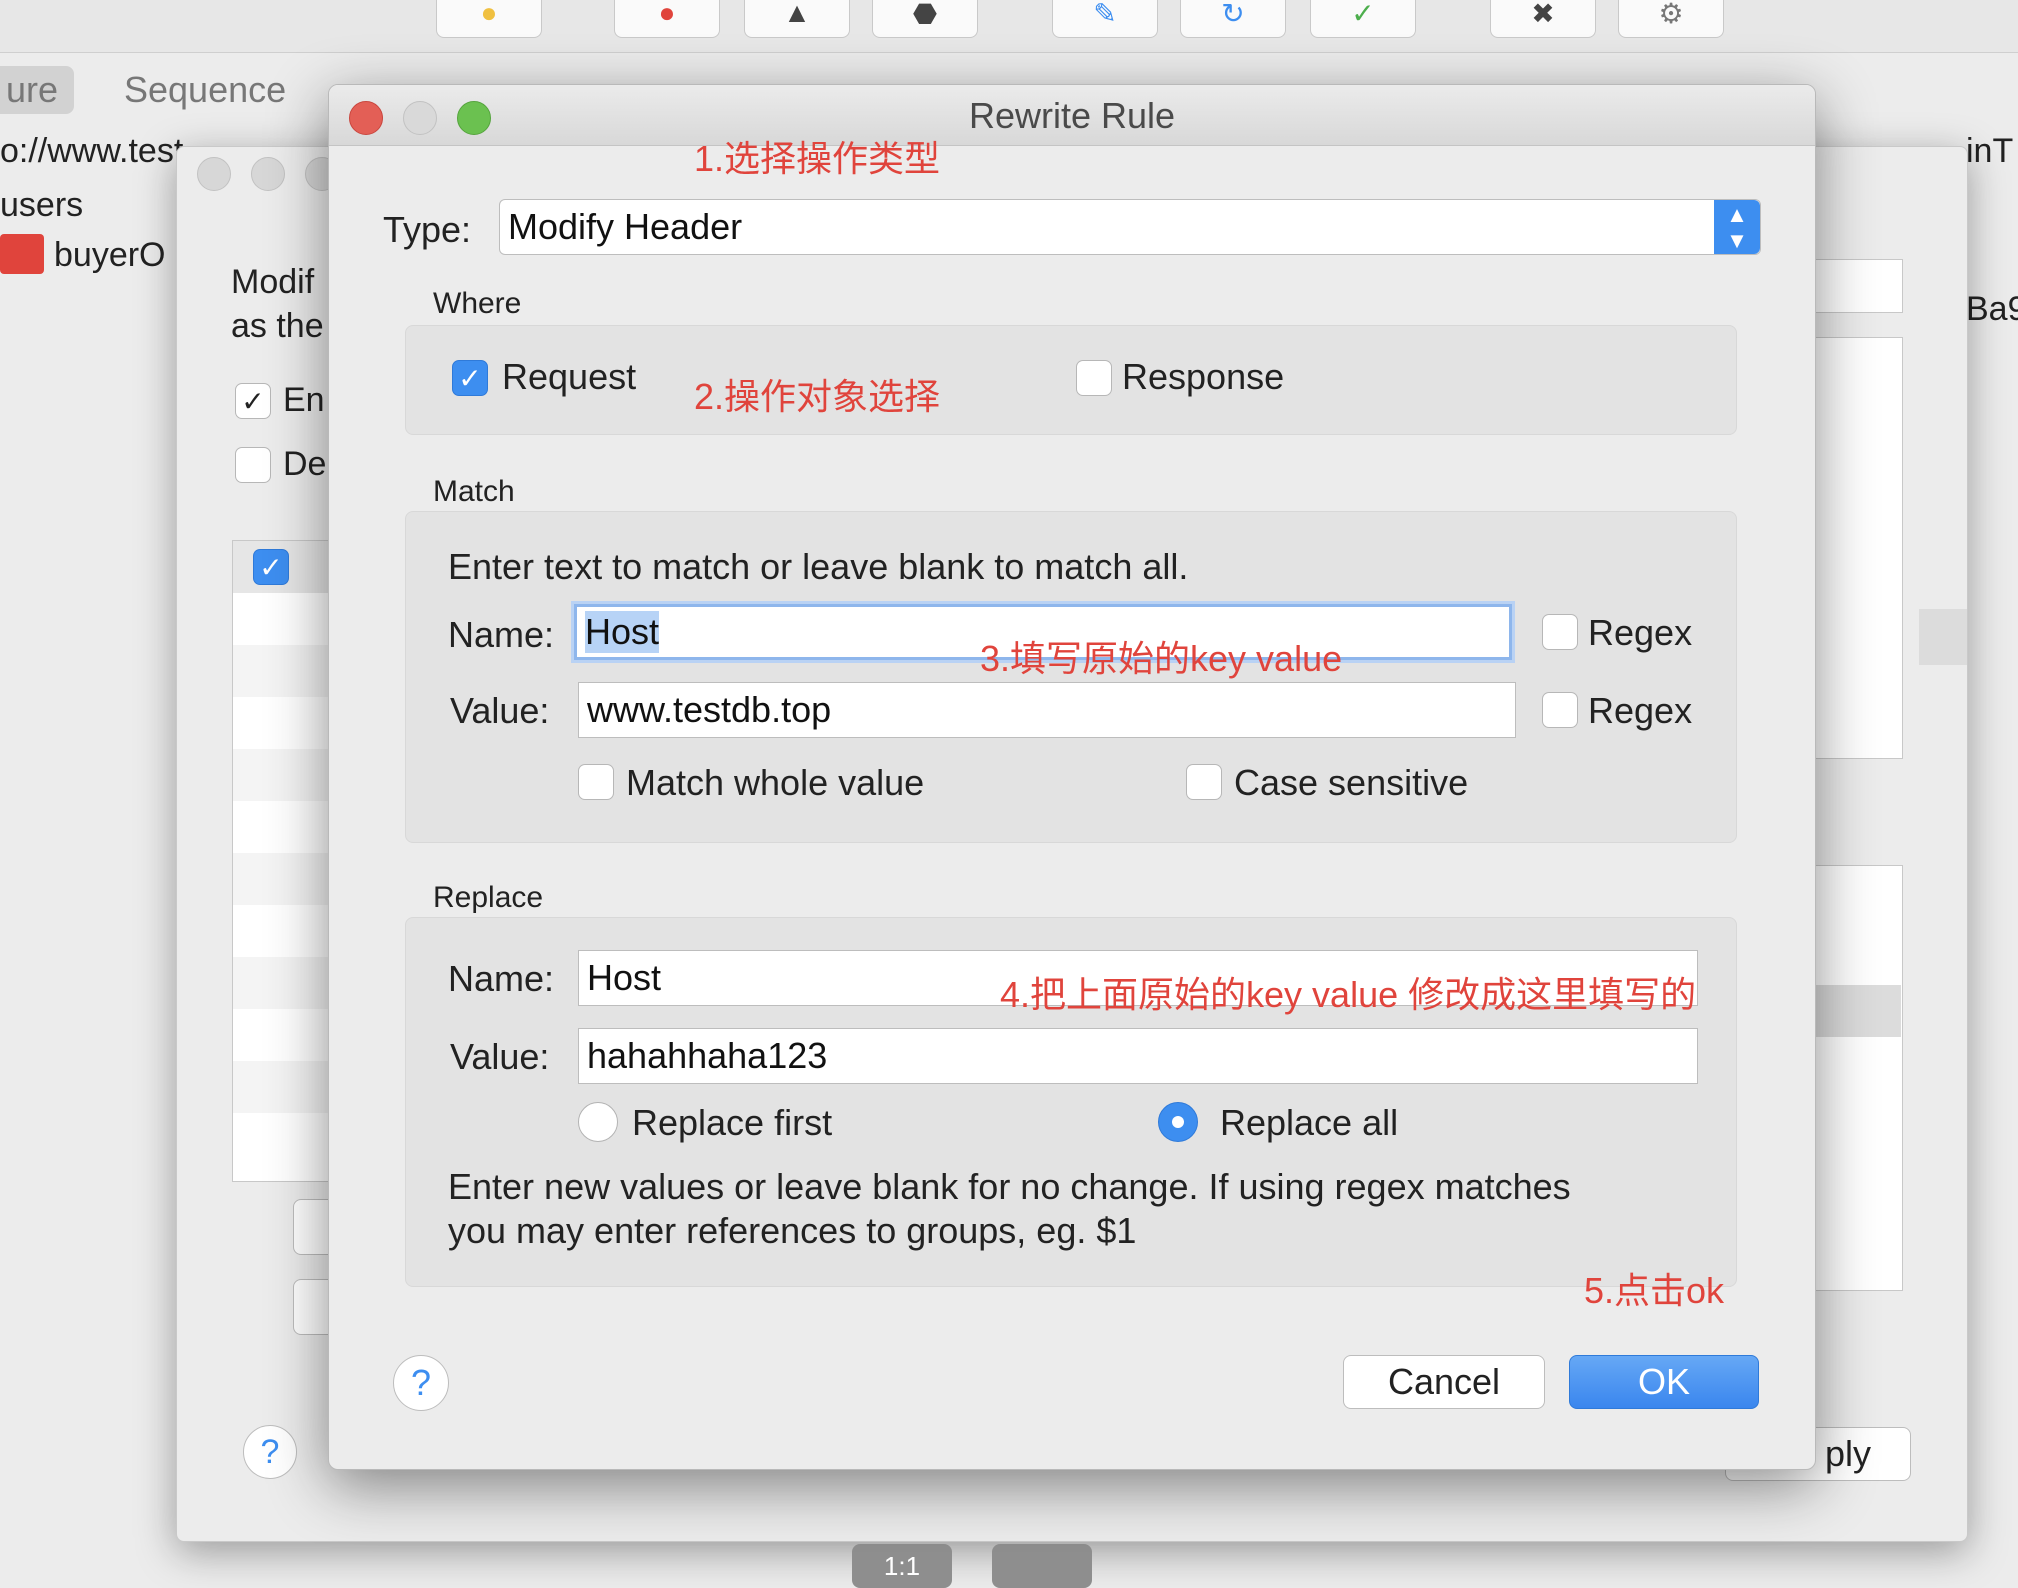 This screenshot has width=2018, height=1588. Describe the element at coordinates (110, 255) in the screenshot. I see `tree-item-buyer: buyerO` at that location.